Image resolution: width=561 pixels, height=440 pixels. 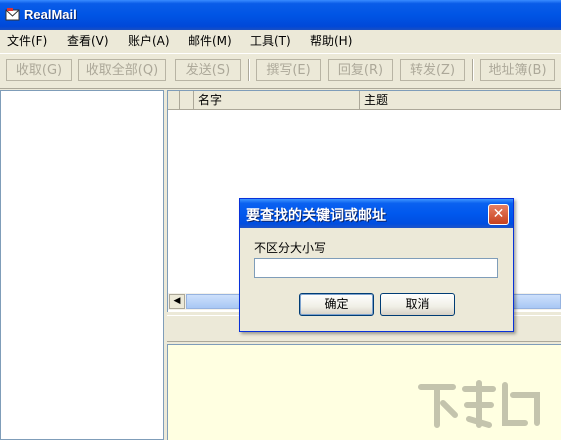 What do you see at coordinates (460, 100) in the screenshot?
I see `column-header-subject: 主题` at bounding box center [460, 100].